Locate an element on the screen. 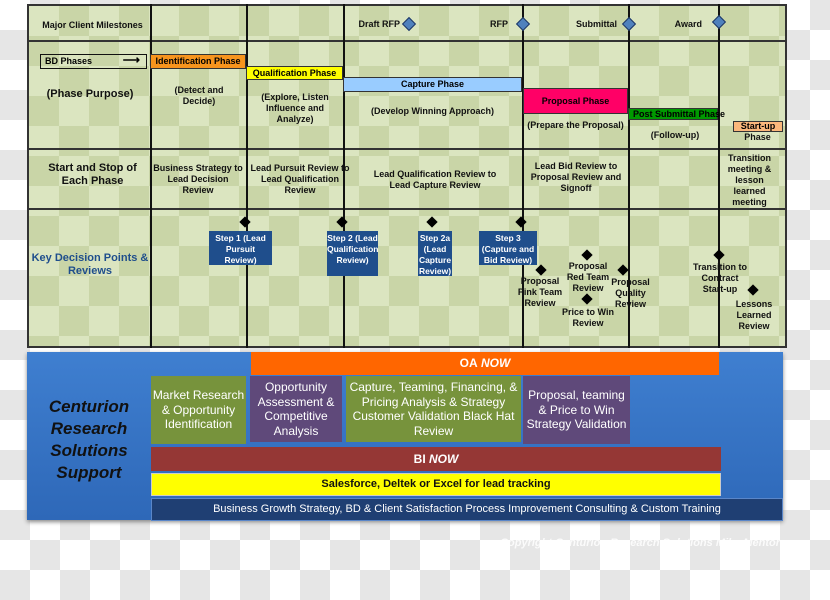 This screenshot has width=830, height=600. review-quality: Proposal Quality Review is located at coordinates (630, 293).